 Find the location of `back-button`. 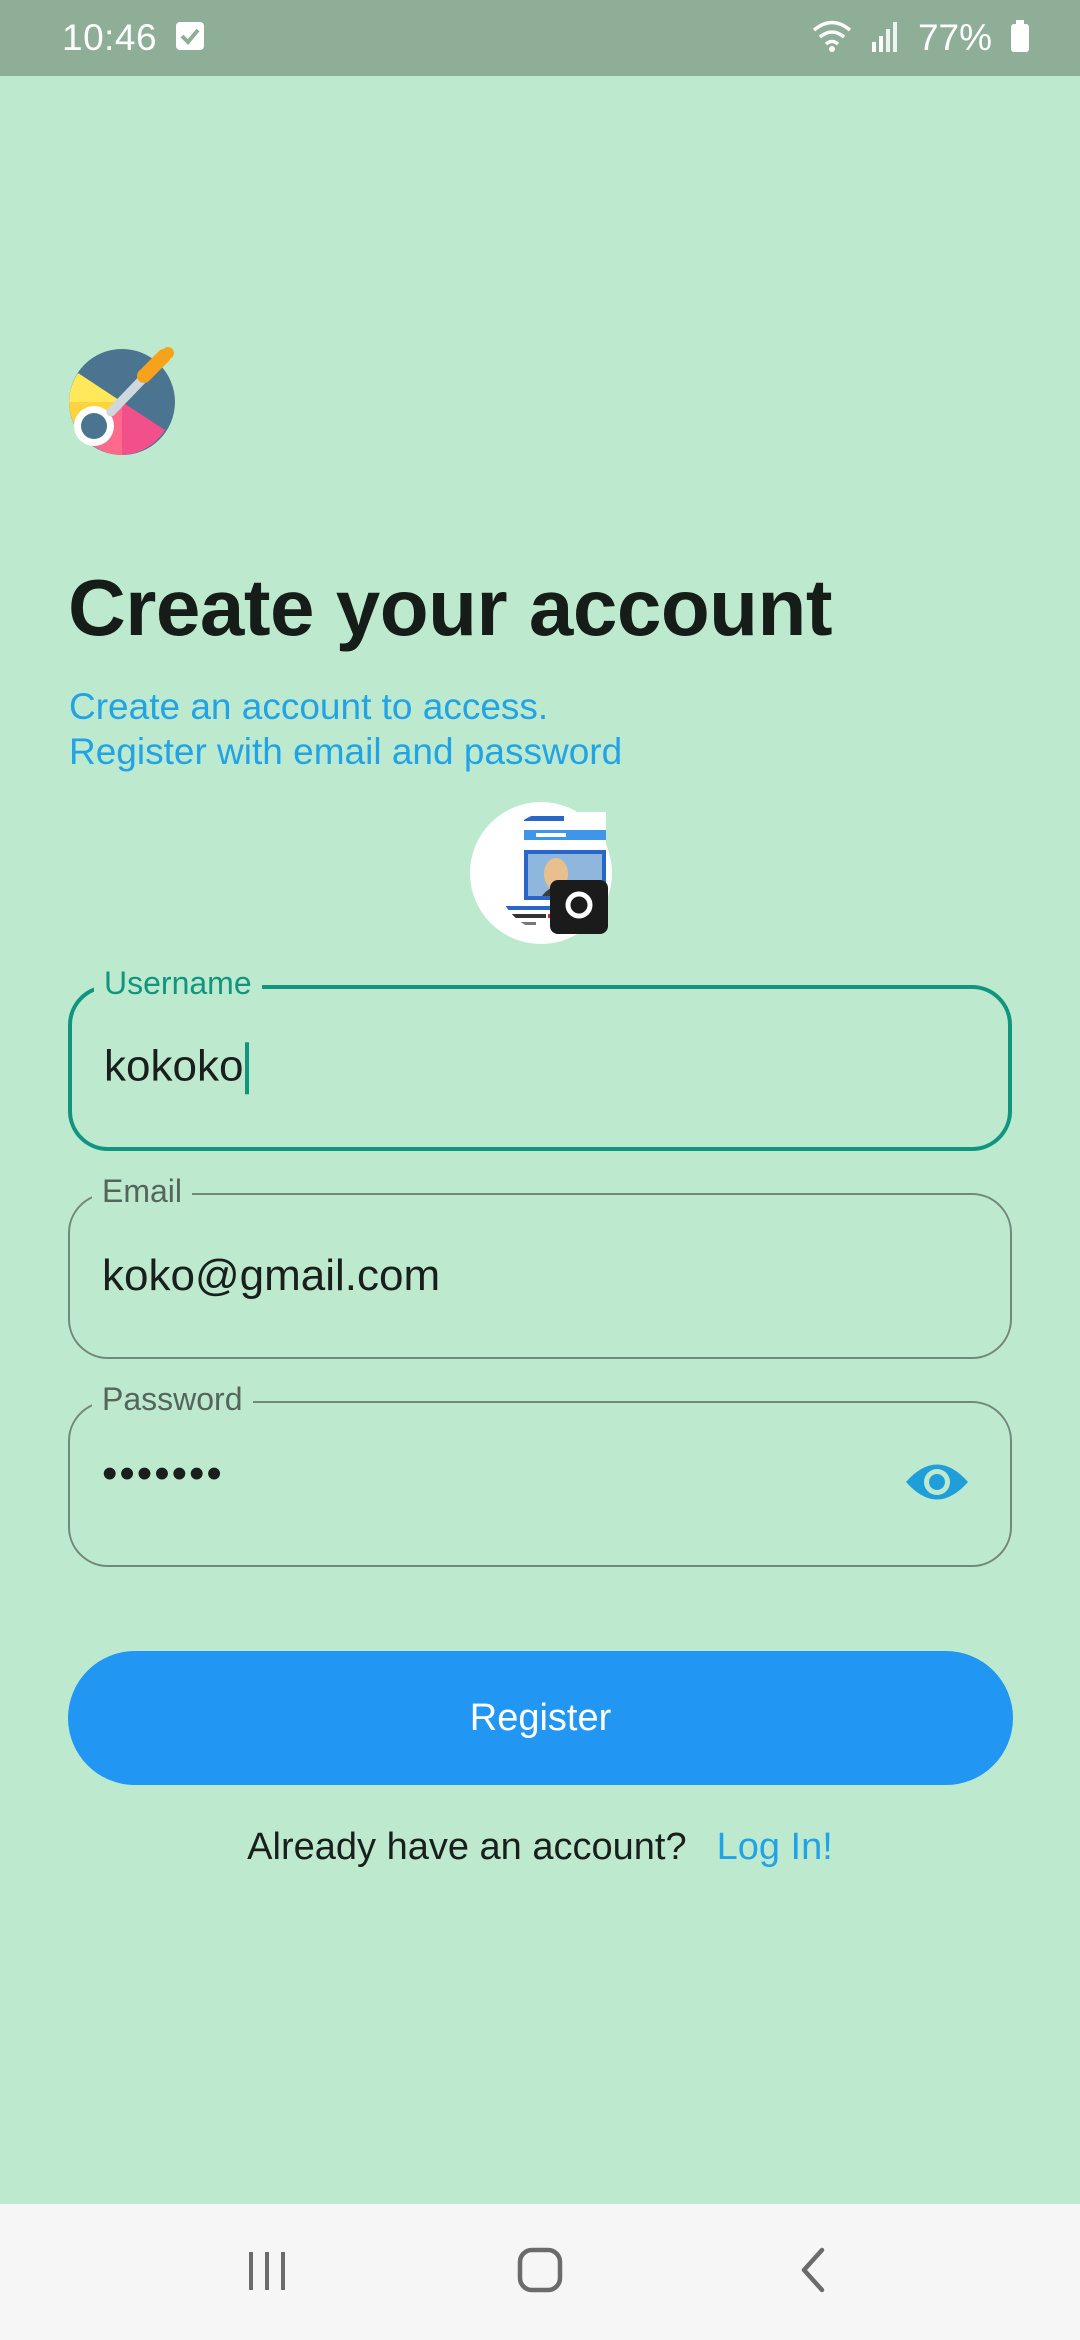

back-button is located at coordinates (813, 2272).